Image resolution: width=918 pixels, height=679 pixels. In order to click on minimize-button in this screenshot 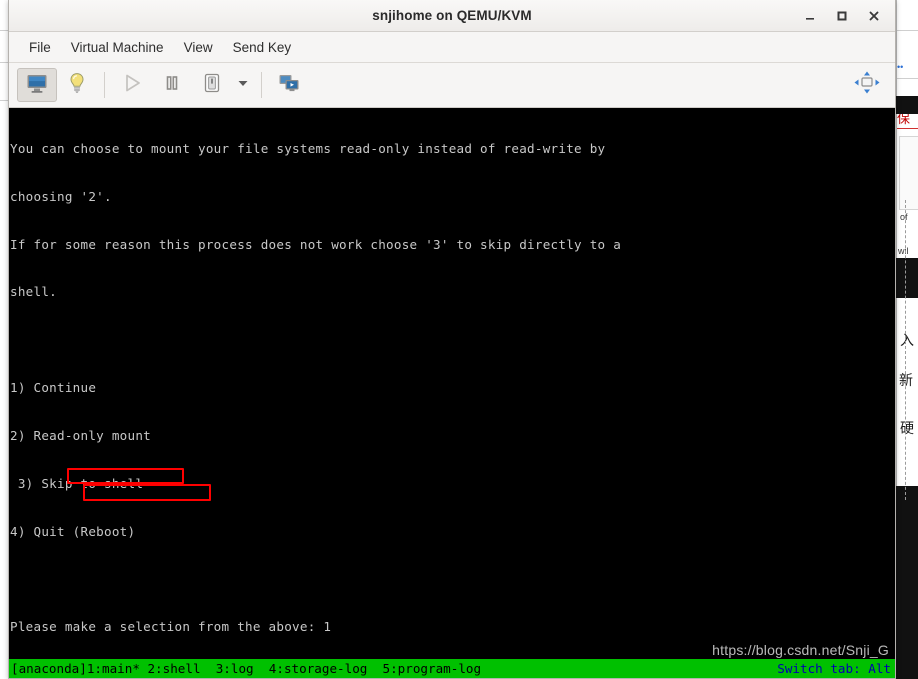, I will do `click(810, 16)`.